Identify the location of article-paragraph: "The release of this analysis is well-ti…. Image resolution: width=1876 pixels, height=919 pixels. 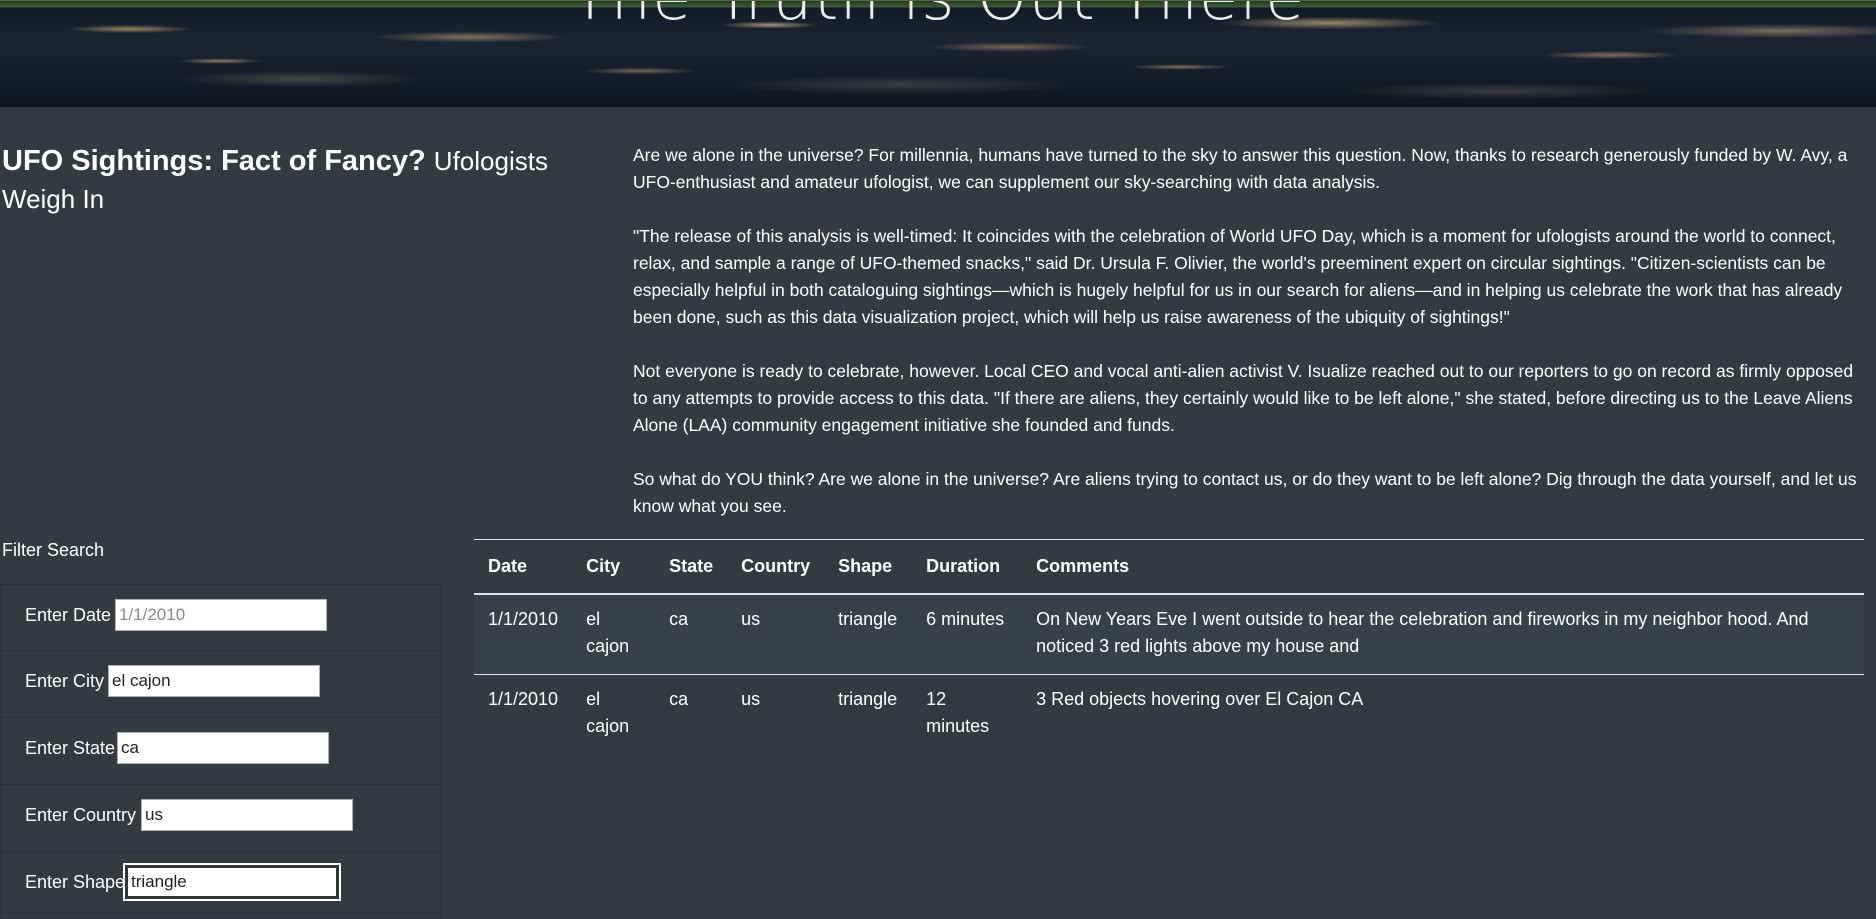
(1238, 276).